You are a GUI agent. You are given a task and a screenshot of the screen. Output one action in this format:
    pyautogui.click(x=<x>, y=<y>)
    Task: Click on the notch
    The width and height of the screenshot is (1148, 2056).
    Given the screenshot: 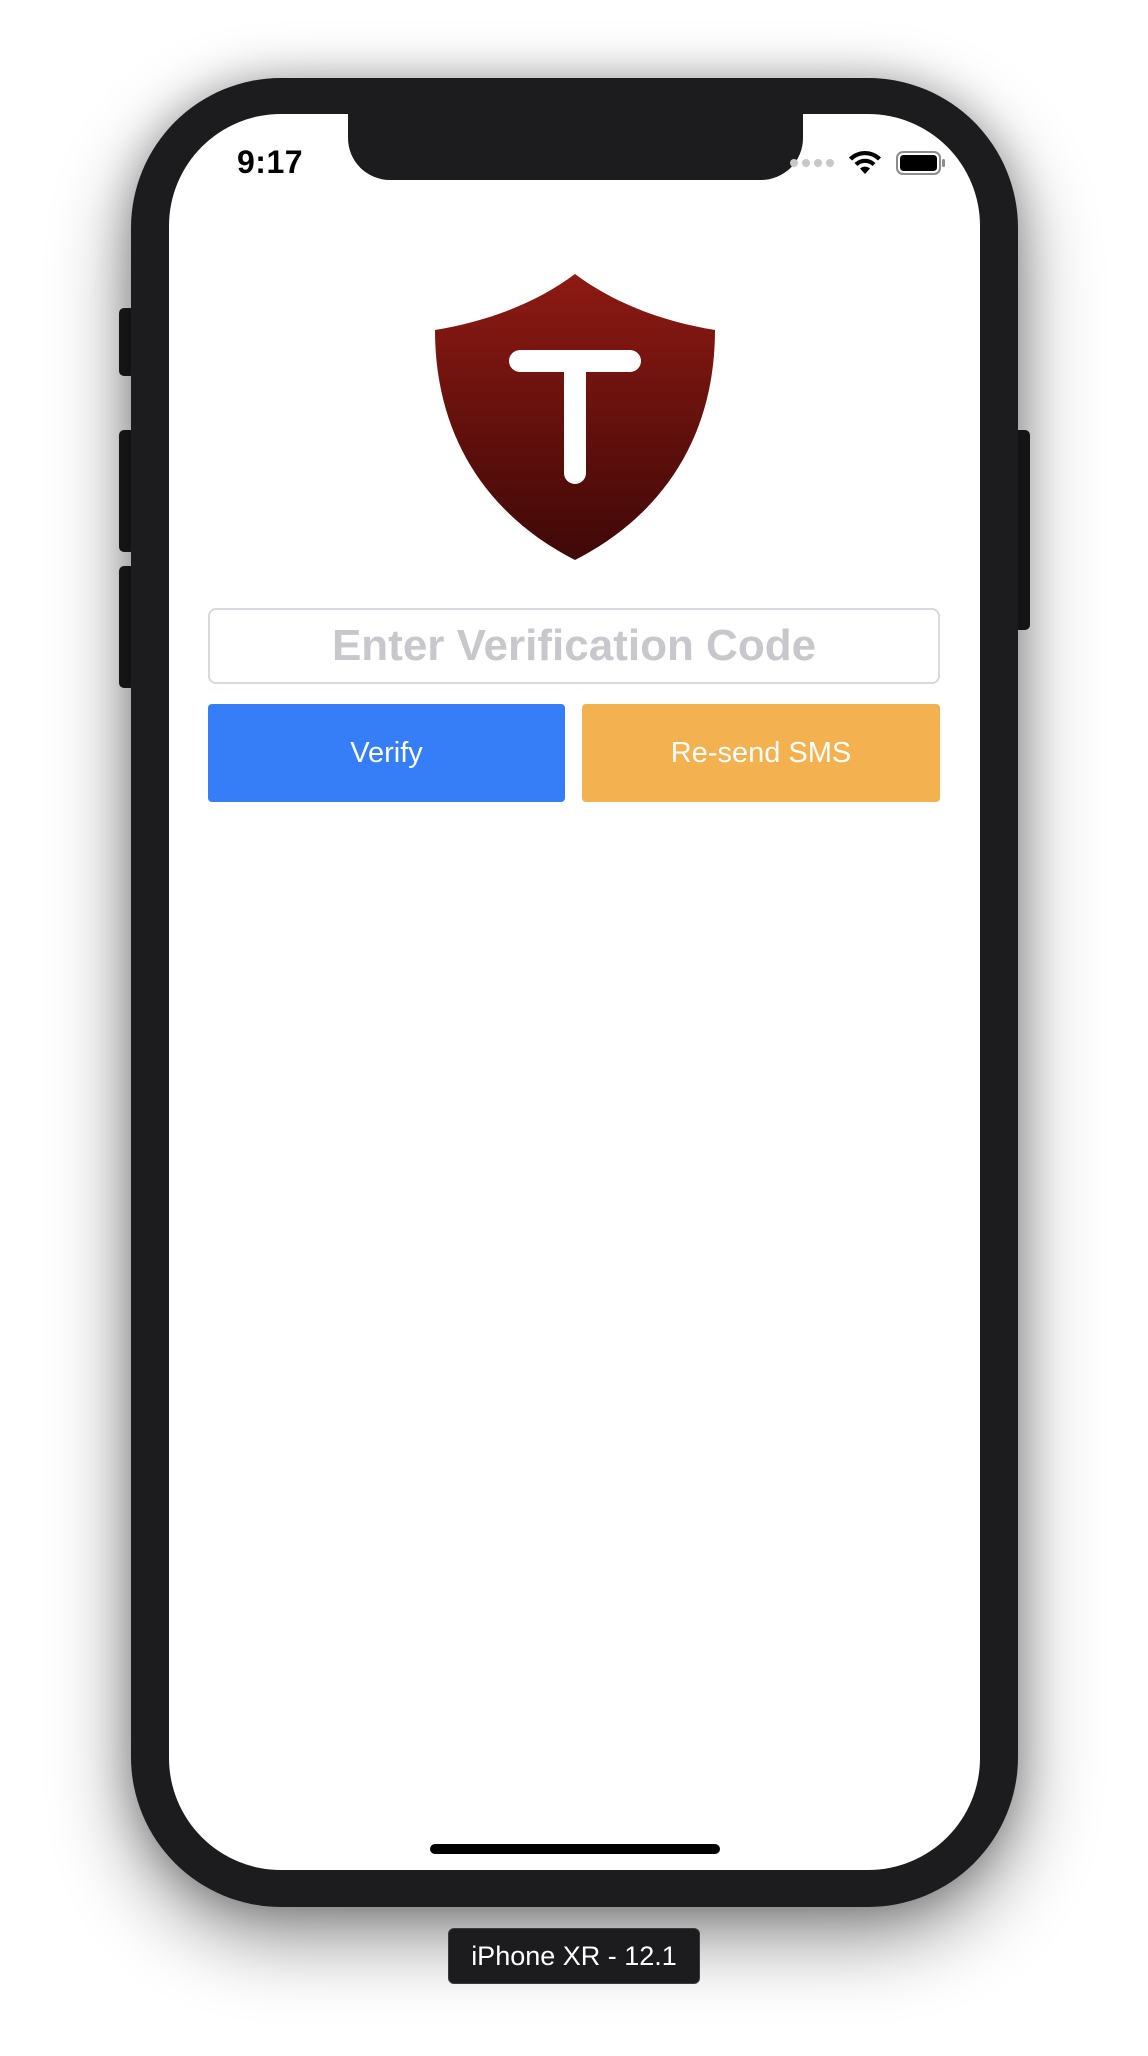 What is the action you would take?
    pyautogui.click(x=575, y=147)
    